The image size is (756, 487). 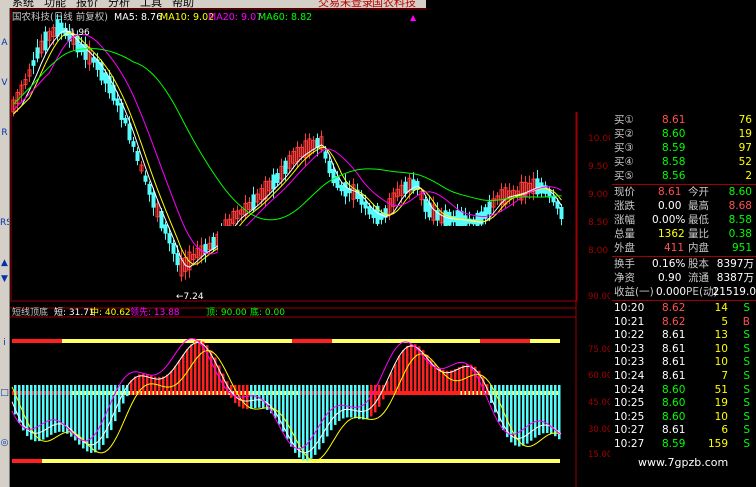 I want to click on stat-value: 411, so click(x=674, y=248).